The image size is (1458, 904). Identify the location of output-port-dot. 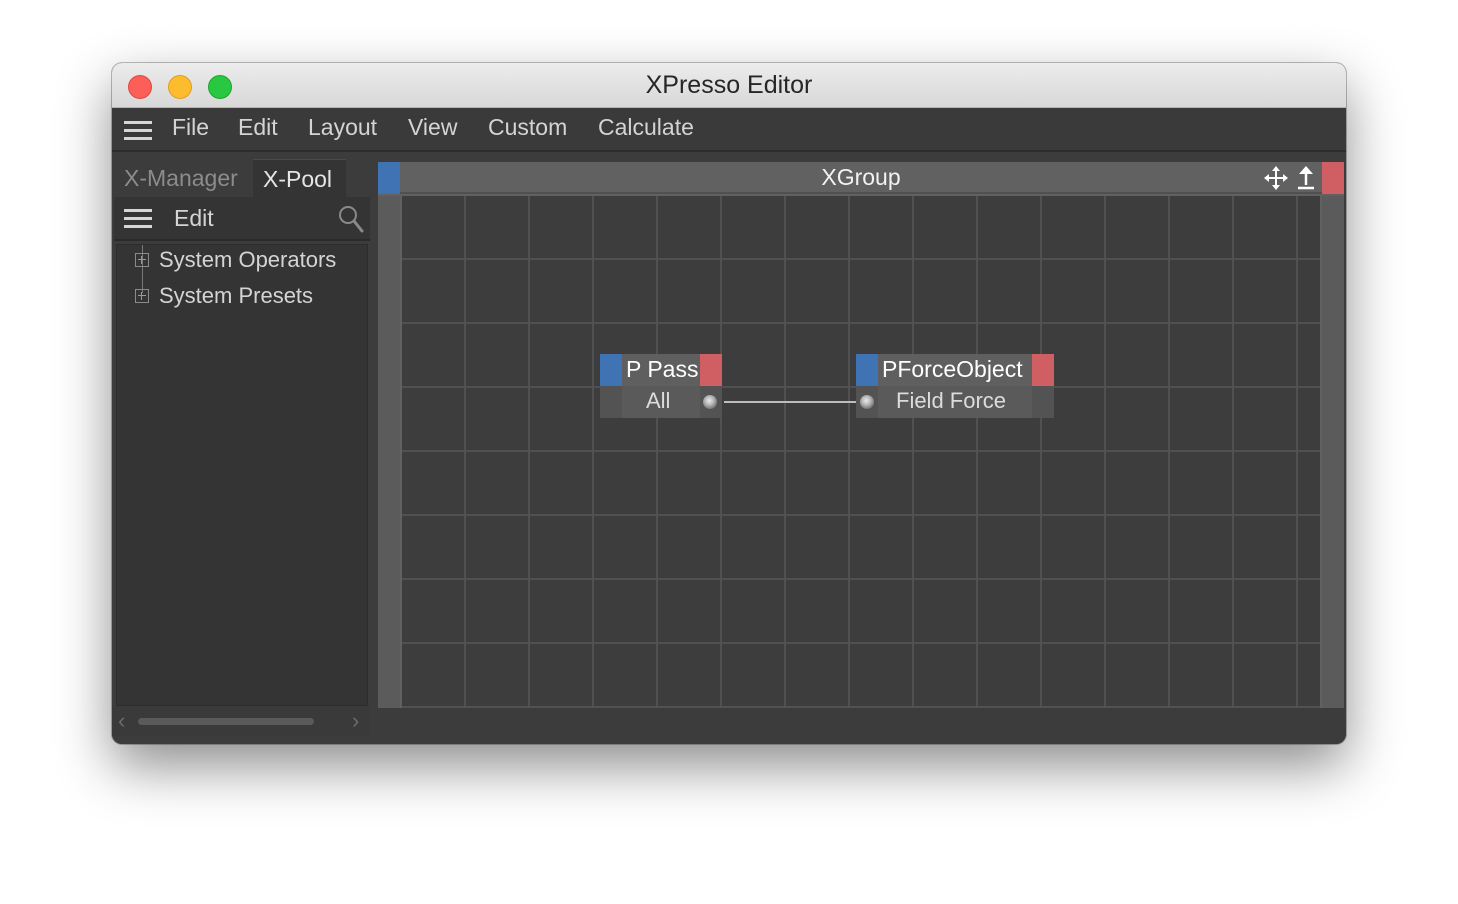
(710, 402).